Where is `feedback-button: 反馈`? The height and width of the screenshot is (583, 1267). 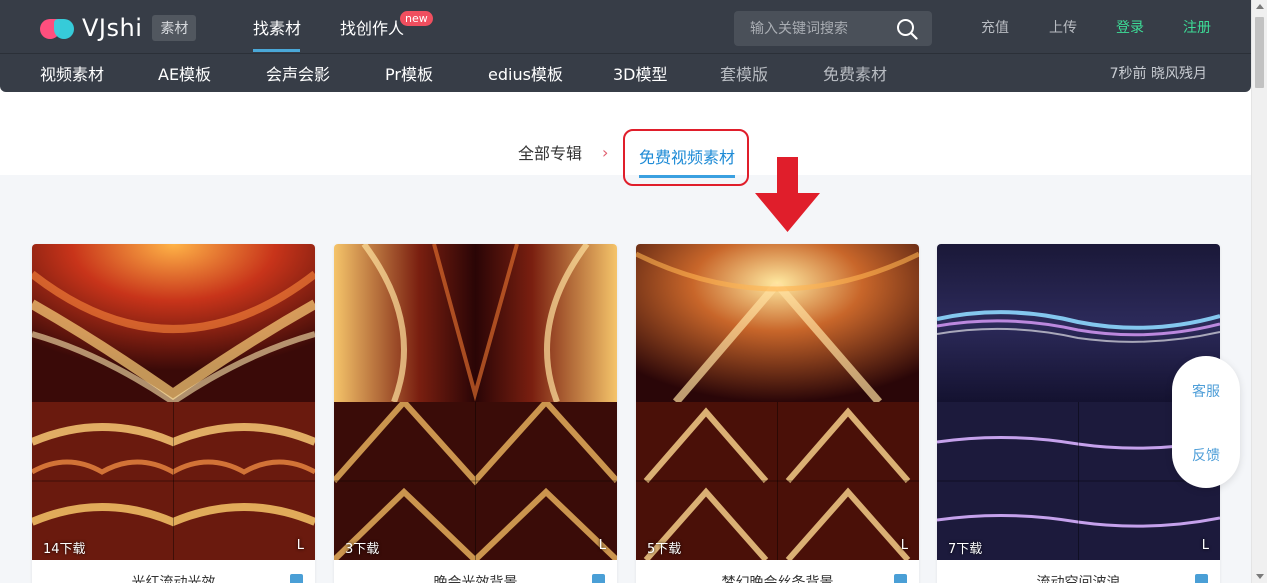
feedback-button: 反馈 is located at coordinates (1206, 455).